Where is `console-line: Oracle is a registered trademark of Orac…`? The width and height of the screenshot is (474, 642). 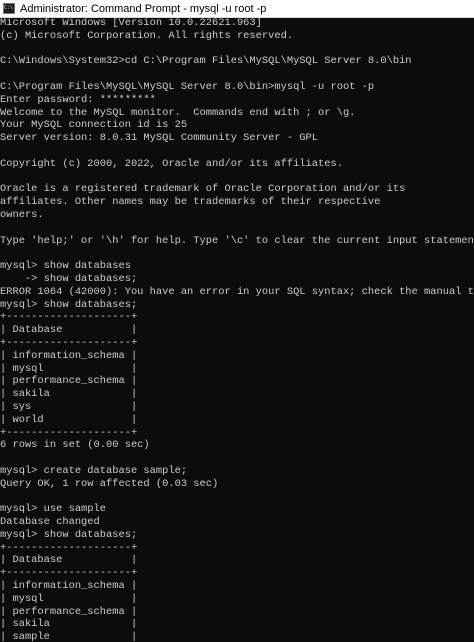
console-line: Oracle is a registered trademark of Orac… is located at coordinates (203, 189).